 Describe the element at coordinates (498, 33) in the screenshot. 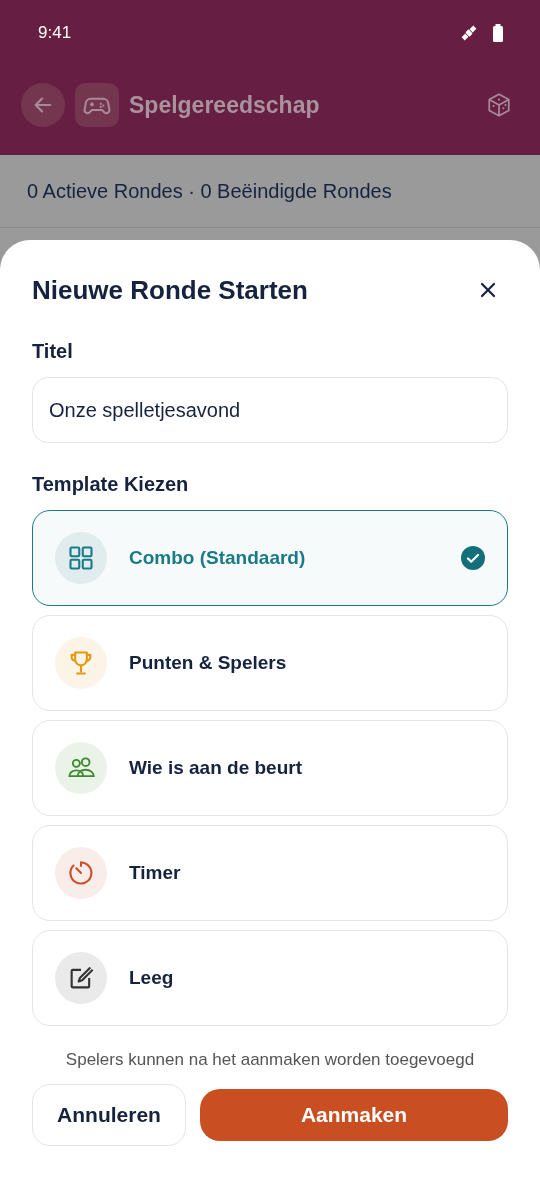

I see `battery-icon` at that location.